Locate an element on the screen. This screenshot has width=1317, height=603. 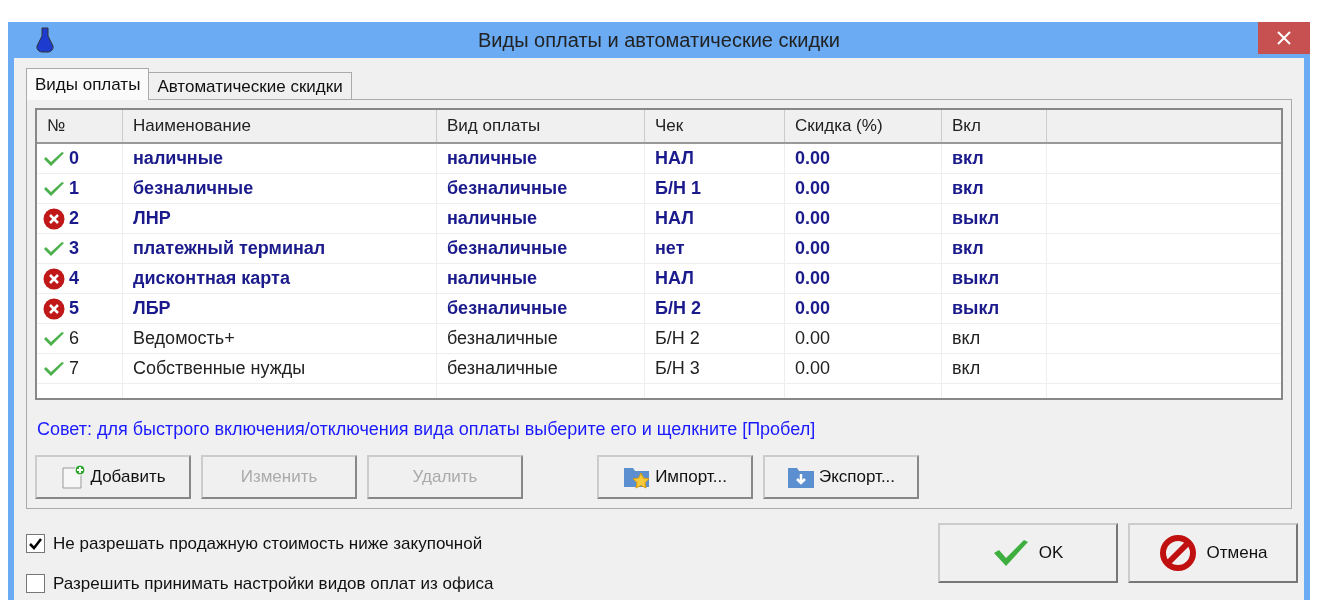
column-header: Скидка (%) is located at coordinates (863, 126).